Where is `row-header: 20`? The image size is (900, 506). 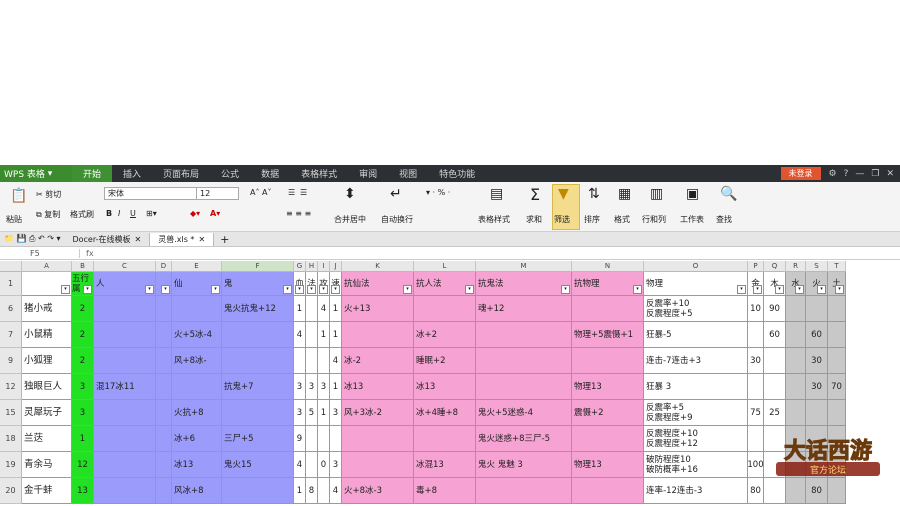 row-header: 20 is located at coordinates (11, 491).